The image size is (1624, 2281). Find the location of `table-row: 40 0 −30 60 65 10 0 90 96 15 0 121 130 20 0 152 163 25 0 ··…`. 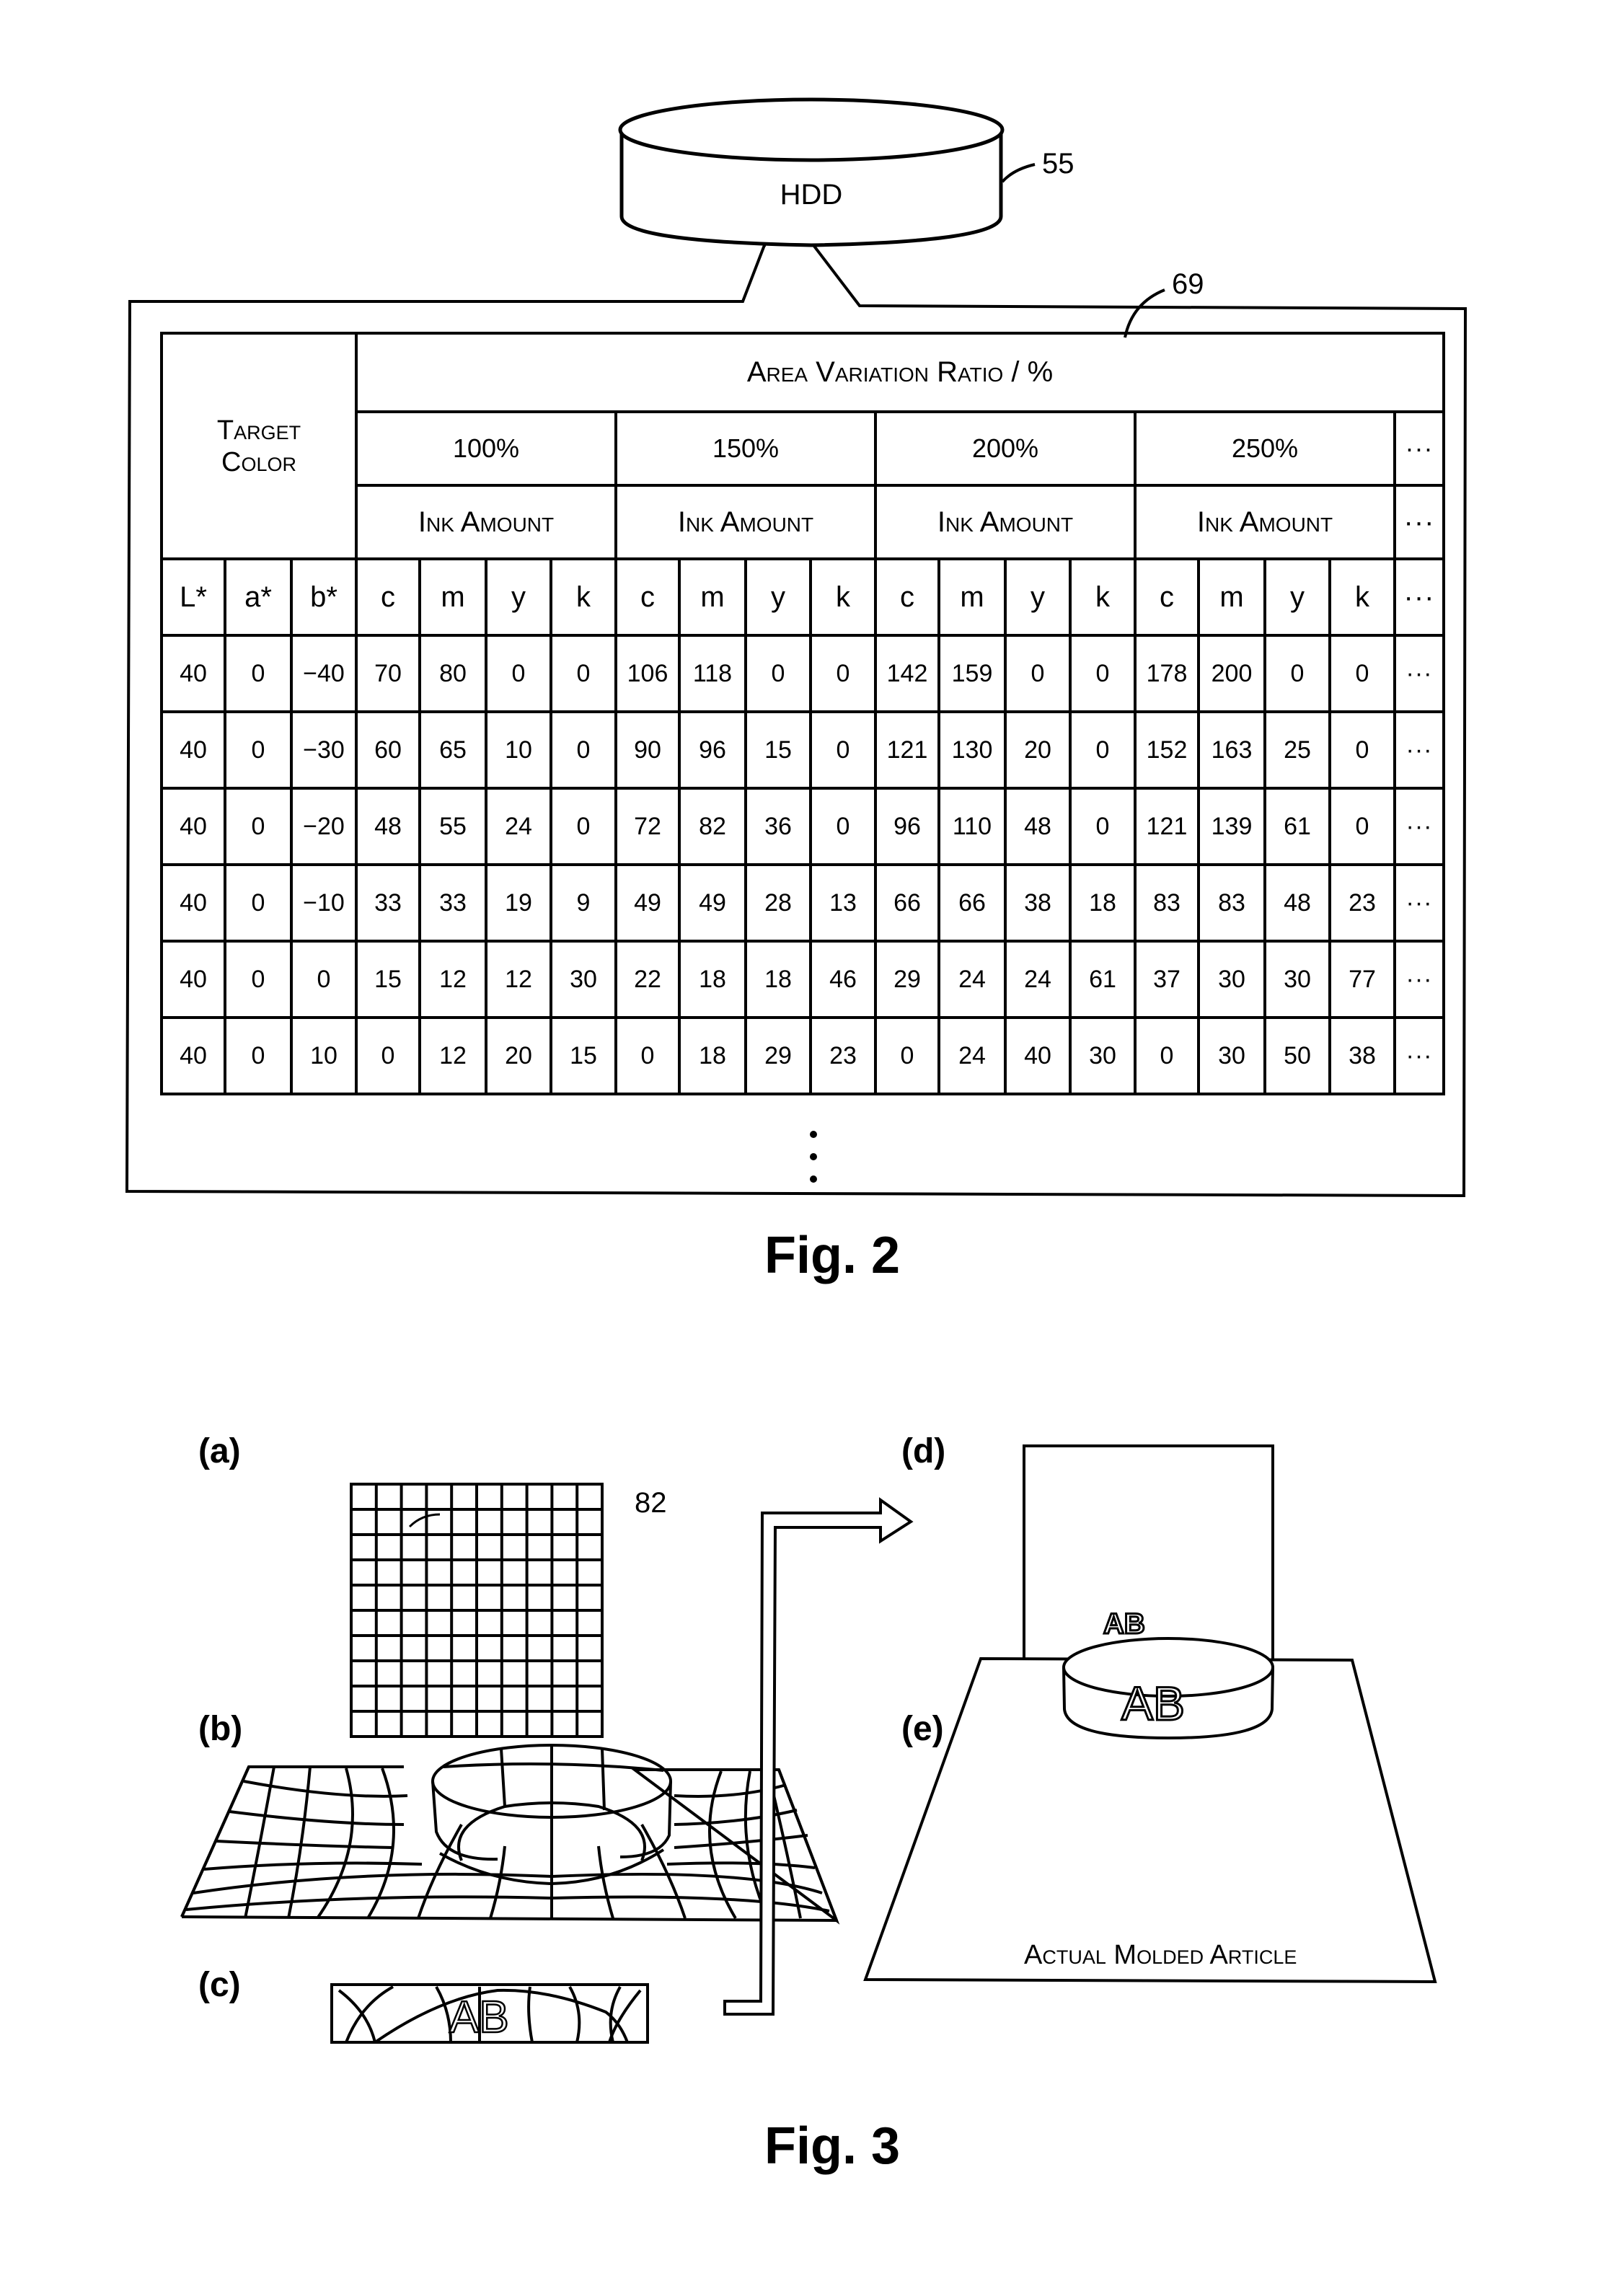

table-row: 40 0 −30 60 65 10 0 90 96 15 0 121 130 20 0 152 163 25 0 ··… is located at coordinates (802, 750).